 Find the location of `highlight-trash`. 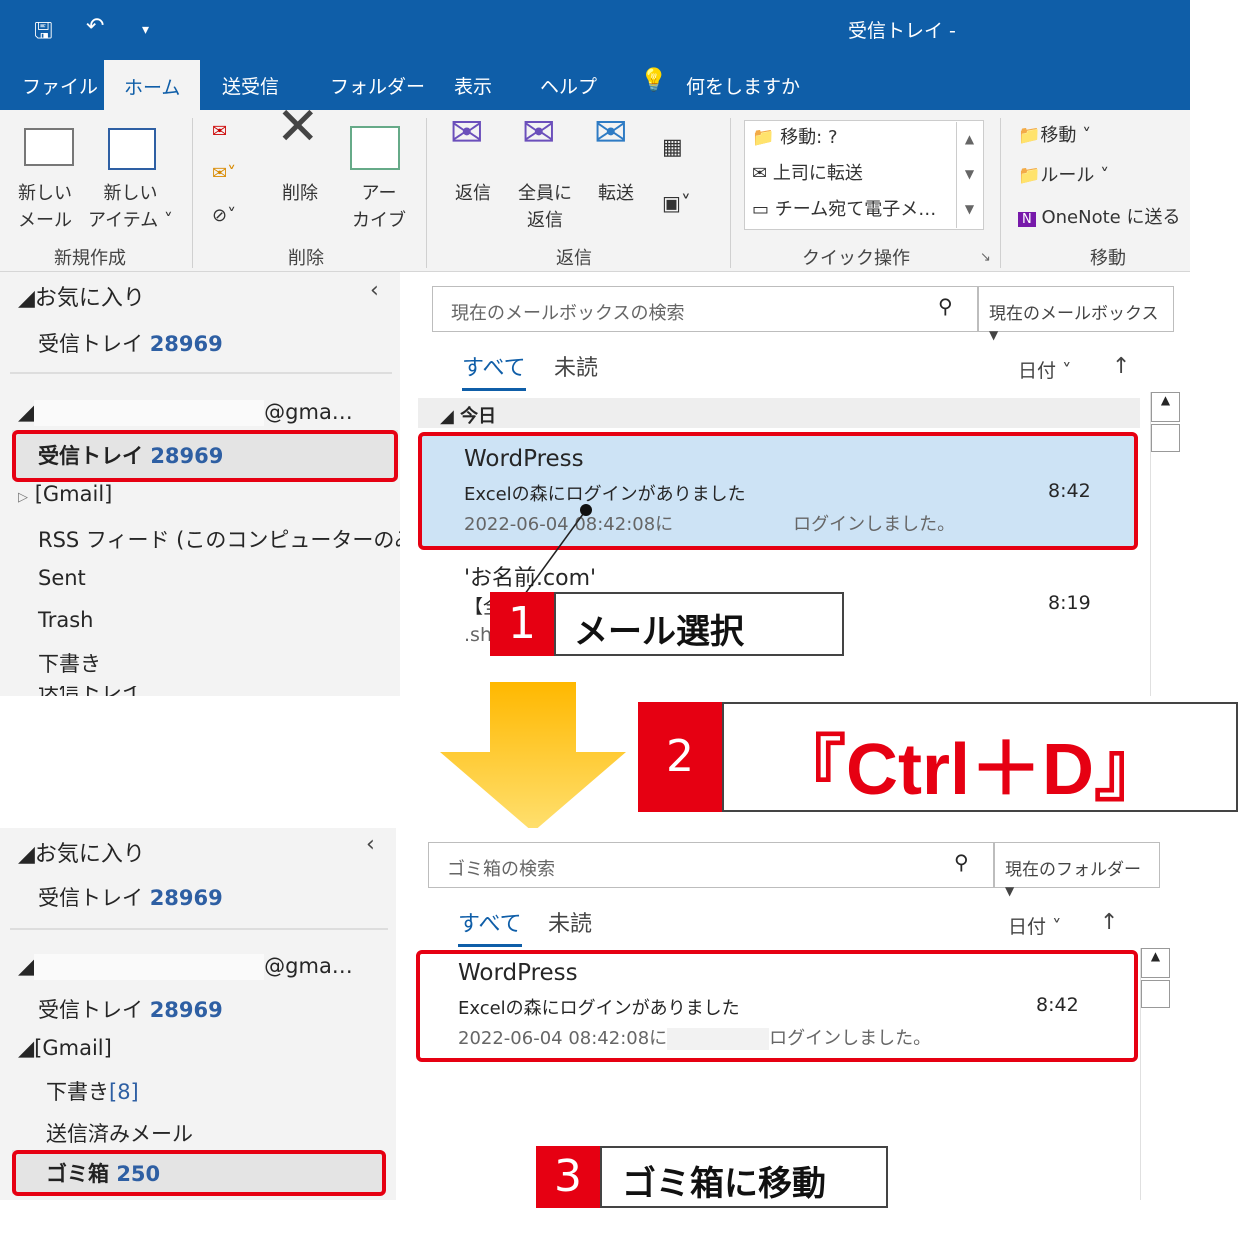

highlight-trash is located at coordinates (199, 1173).